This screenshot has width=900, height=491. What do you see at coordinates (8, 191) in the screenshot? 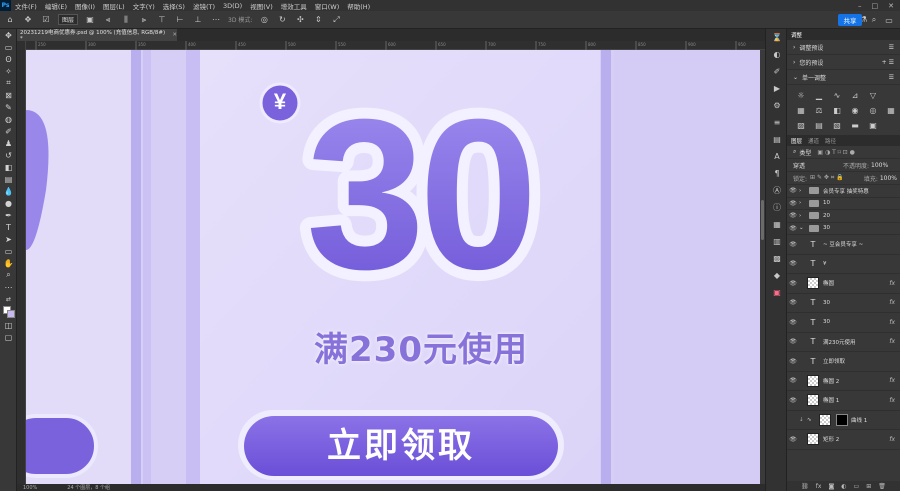
I see `blur-tool-icon: 💧` at bounding box center [8, 191].